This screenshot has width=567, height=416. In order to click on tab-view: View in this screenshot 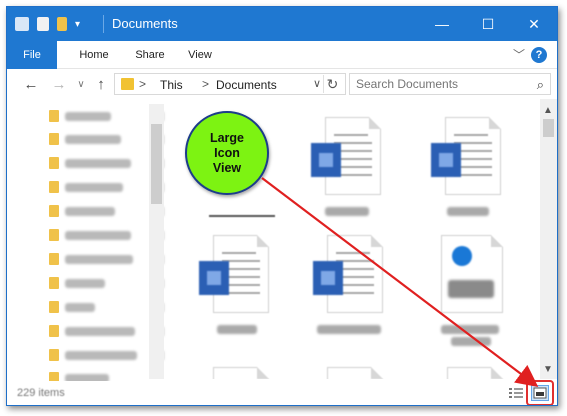, I will do `click(200, 55)`.